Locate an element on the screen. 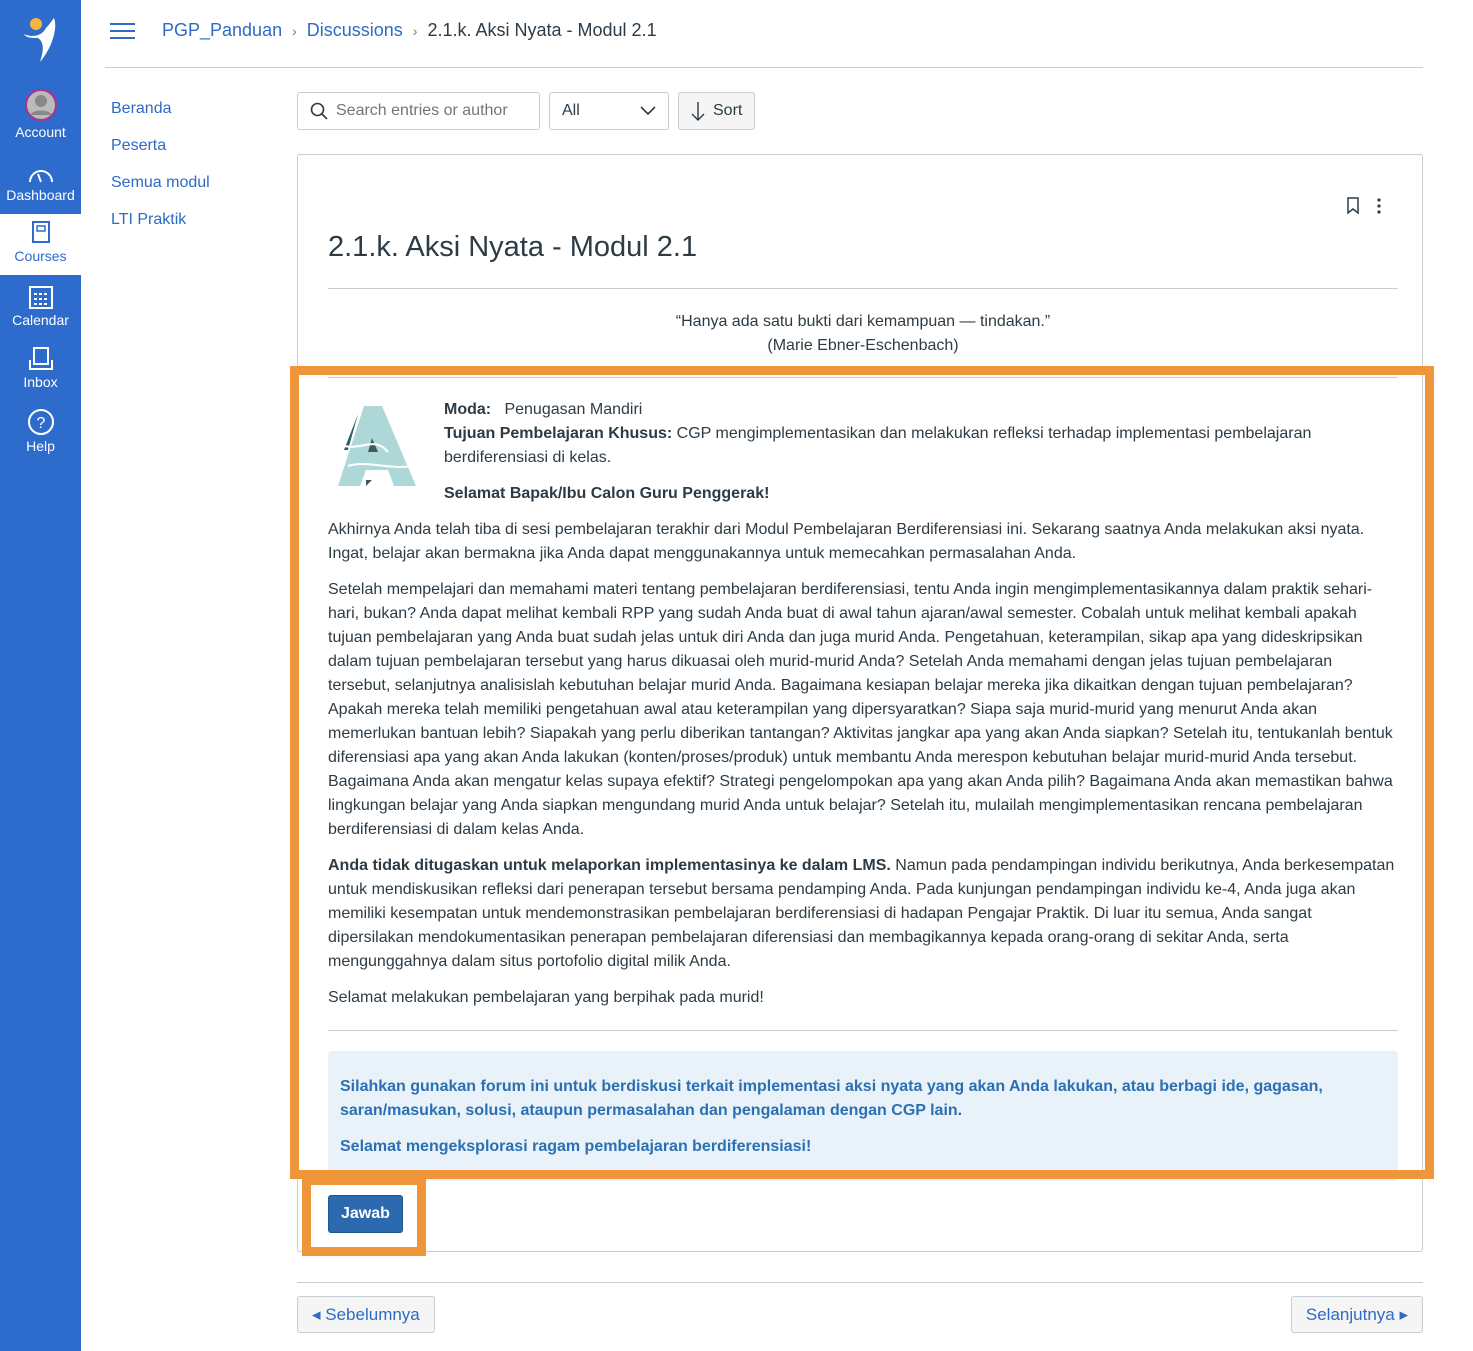  nav-account: Account is located at coordinates (40, 114).